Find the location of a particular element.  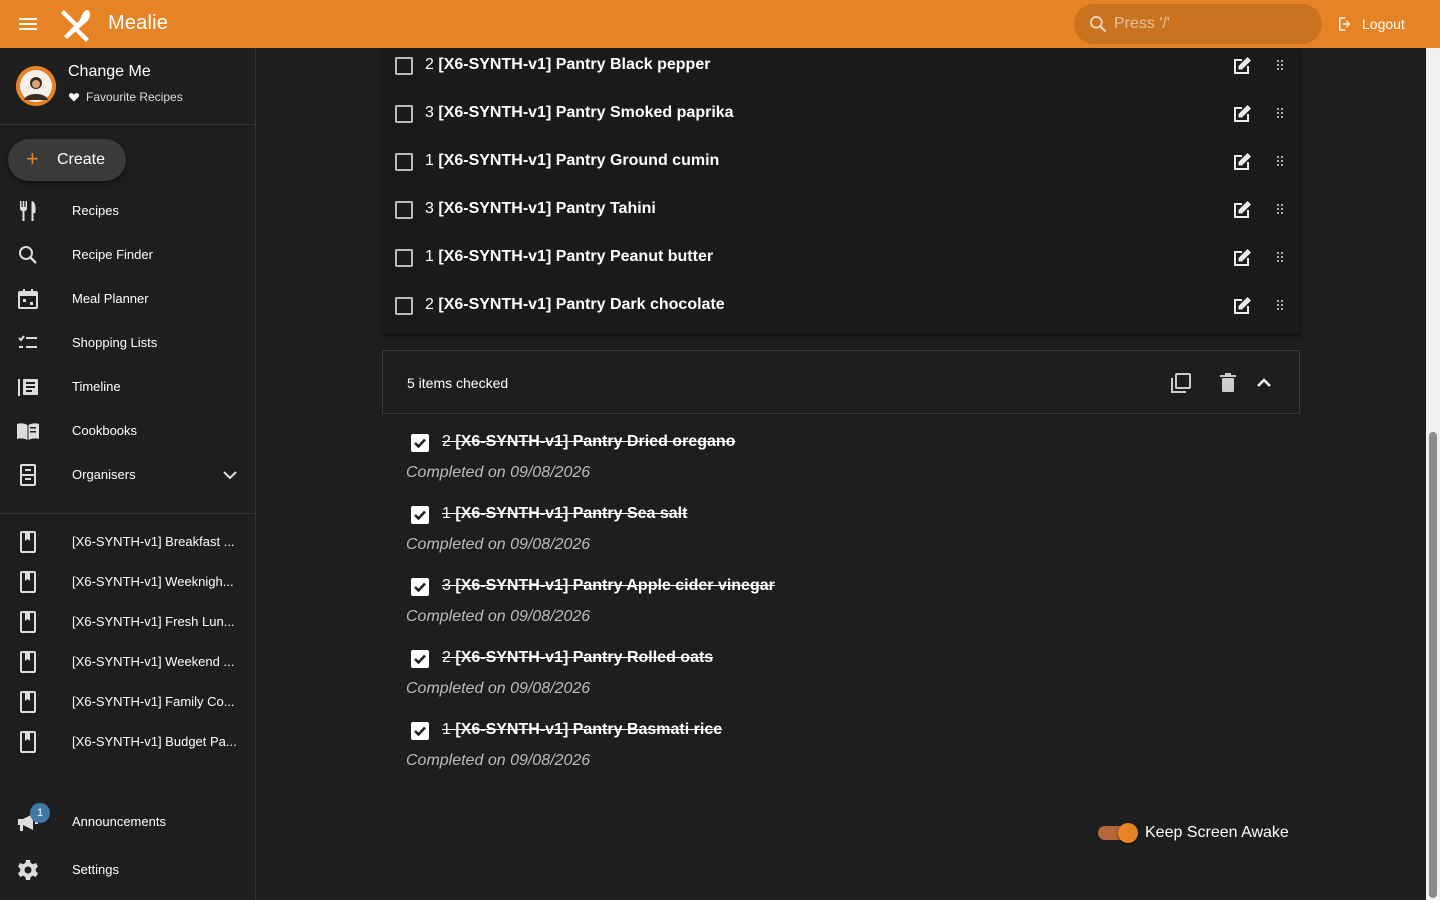

logout-button: Logout is located at coordinates (1370, 24).